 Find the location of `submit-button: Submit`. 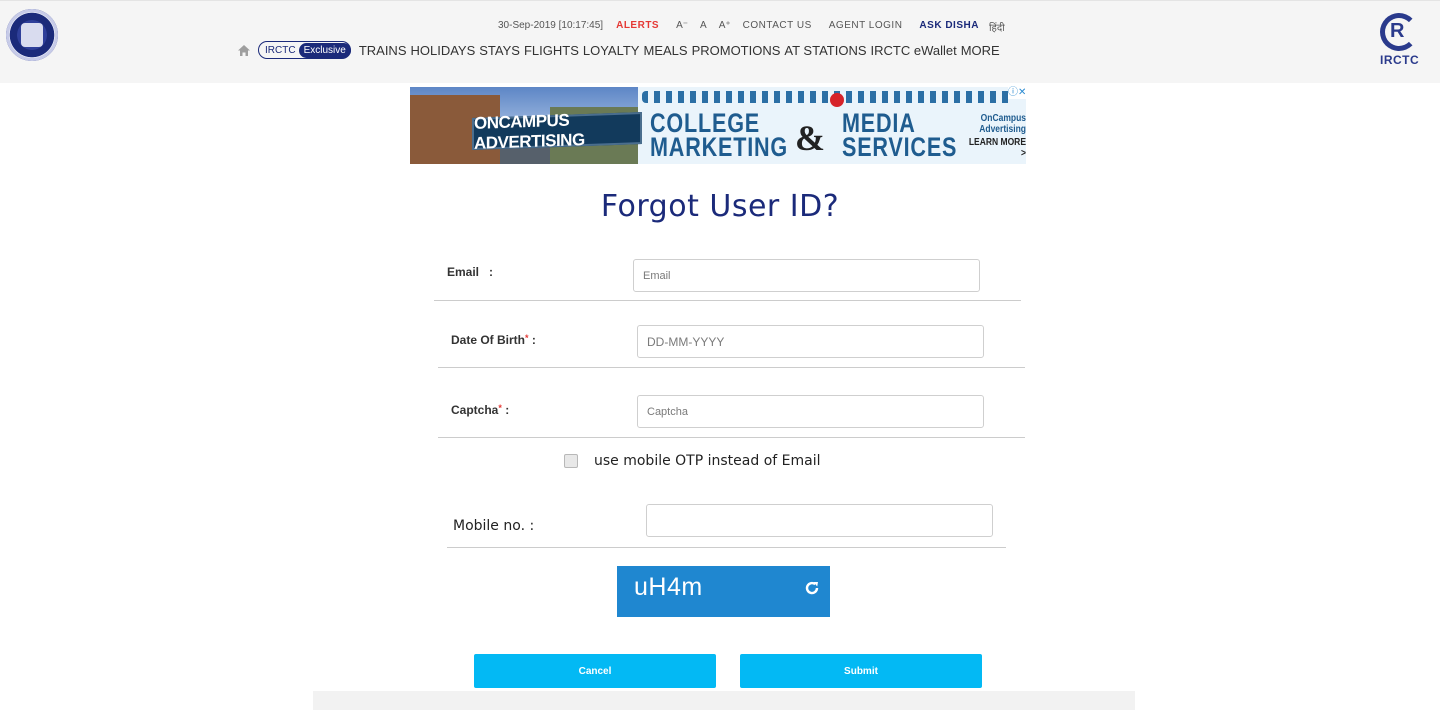

submit-button: Submit is located at coordinates (861, 671).